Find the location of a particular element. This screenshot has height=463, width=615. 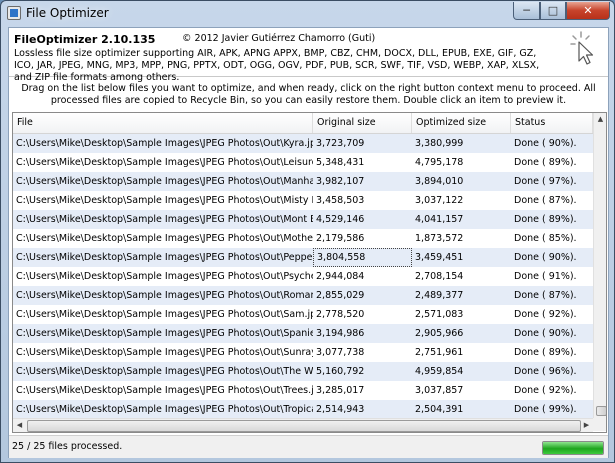

app-icon is located at coordinates (14, 13).